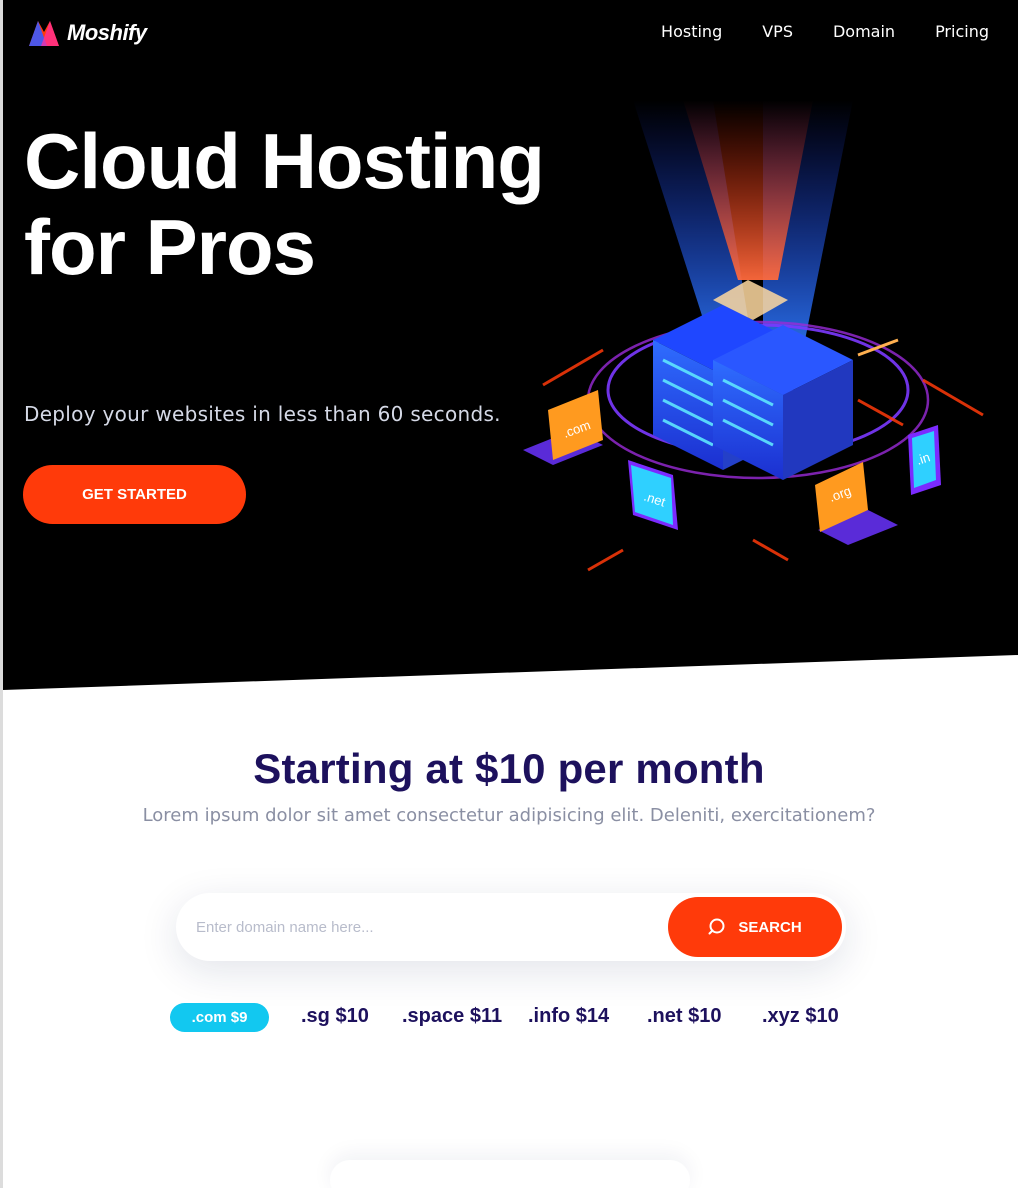 The height and width of the screenshot is (1188, 1018). Describe the element at coordinates (770, 927) in the screenshot. I see `search-button-label: SEARCH` at that location.